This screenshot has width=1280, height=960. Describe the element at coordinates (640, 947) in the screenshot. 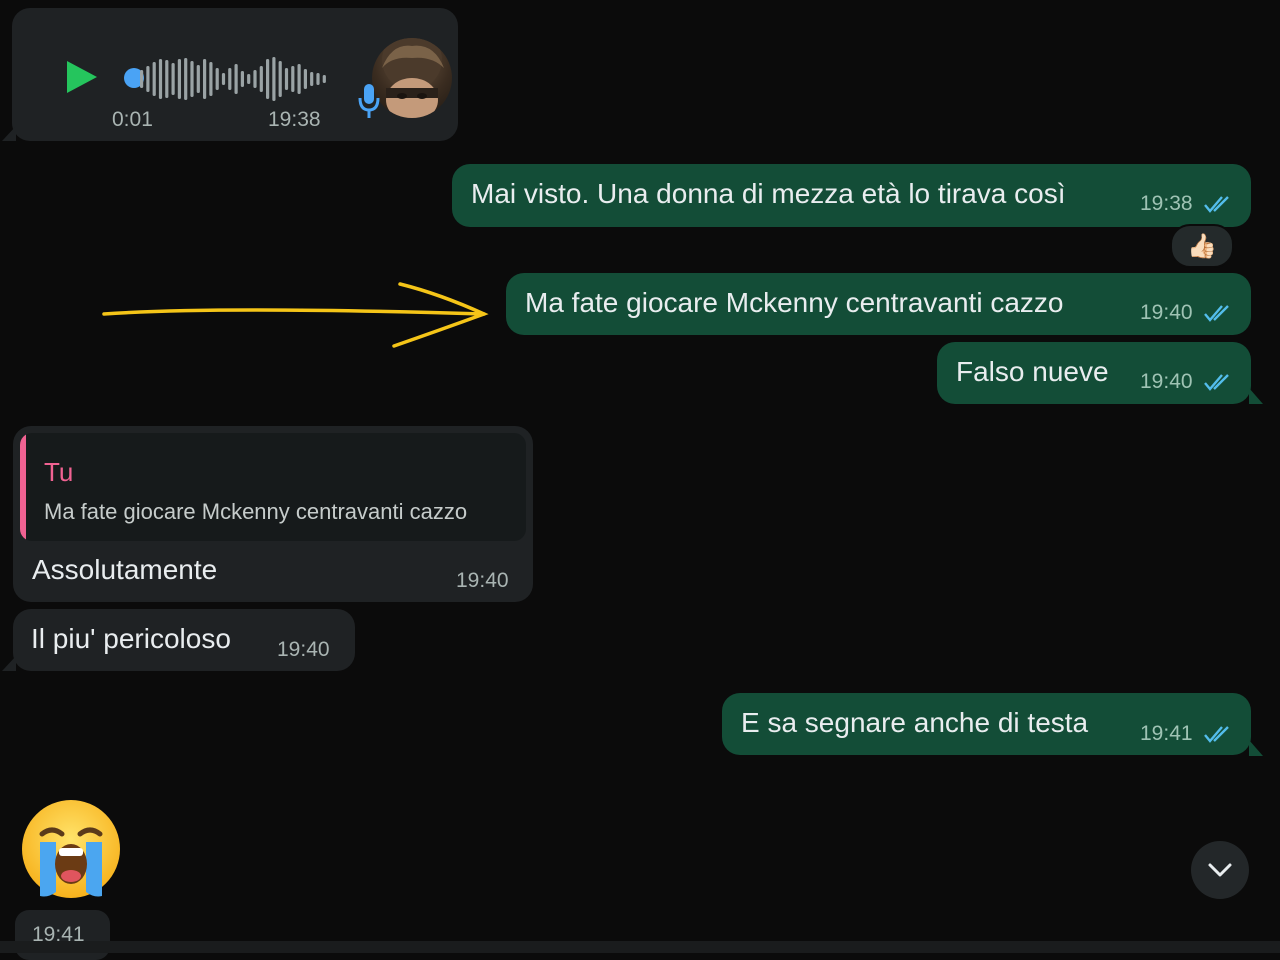

I see `input-bar-edge` at that location.